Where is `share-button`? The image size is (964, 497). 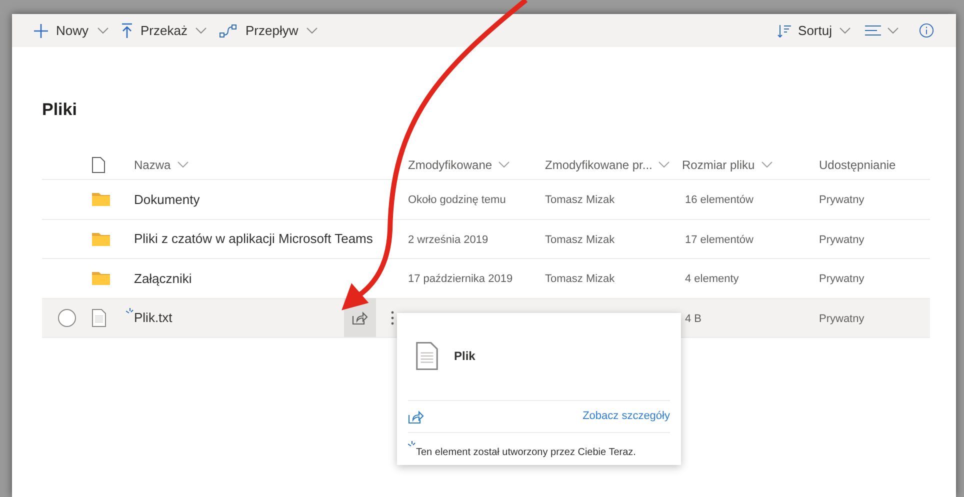 share-button is located at coordinates (416, 417).